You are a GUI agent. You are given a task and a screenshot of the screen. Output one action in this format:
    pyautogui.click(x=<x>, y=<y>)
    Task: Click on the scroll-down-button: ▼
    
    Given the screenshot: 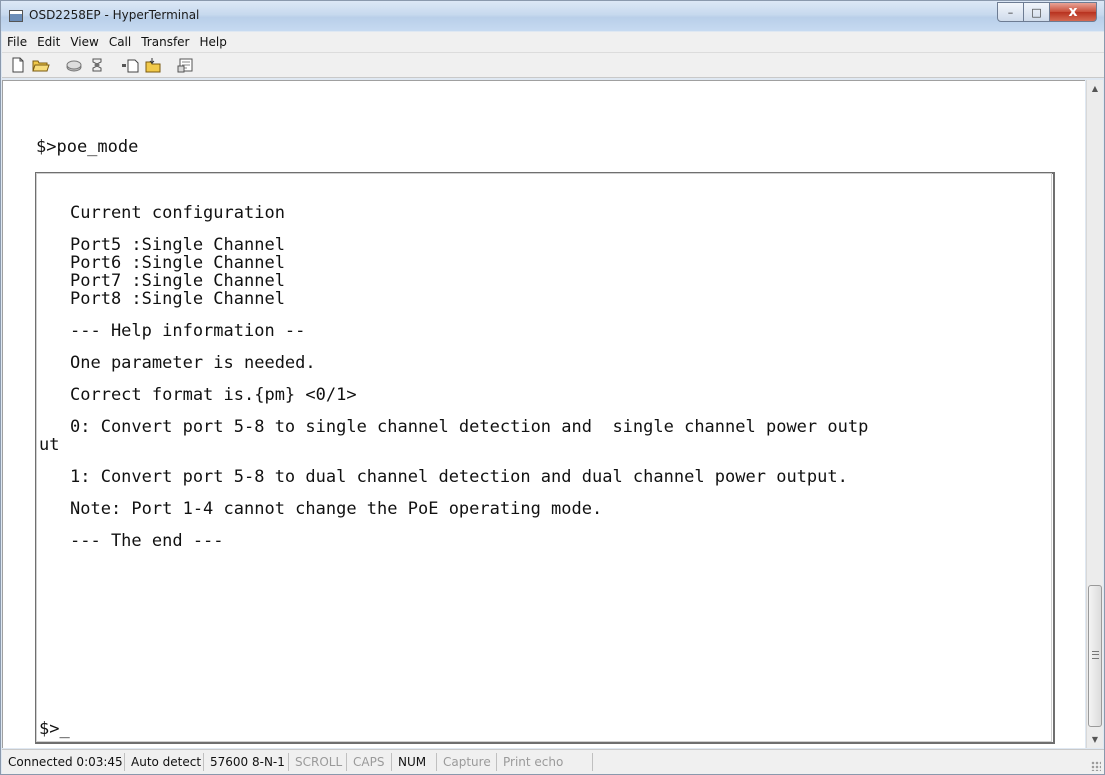 What is the action you would take?
    pyautogui.click(x=1095, y=739)
    